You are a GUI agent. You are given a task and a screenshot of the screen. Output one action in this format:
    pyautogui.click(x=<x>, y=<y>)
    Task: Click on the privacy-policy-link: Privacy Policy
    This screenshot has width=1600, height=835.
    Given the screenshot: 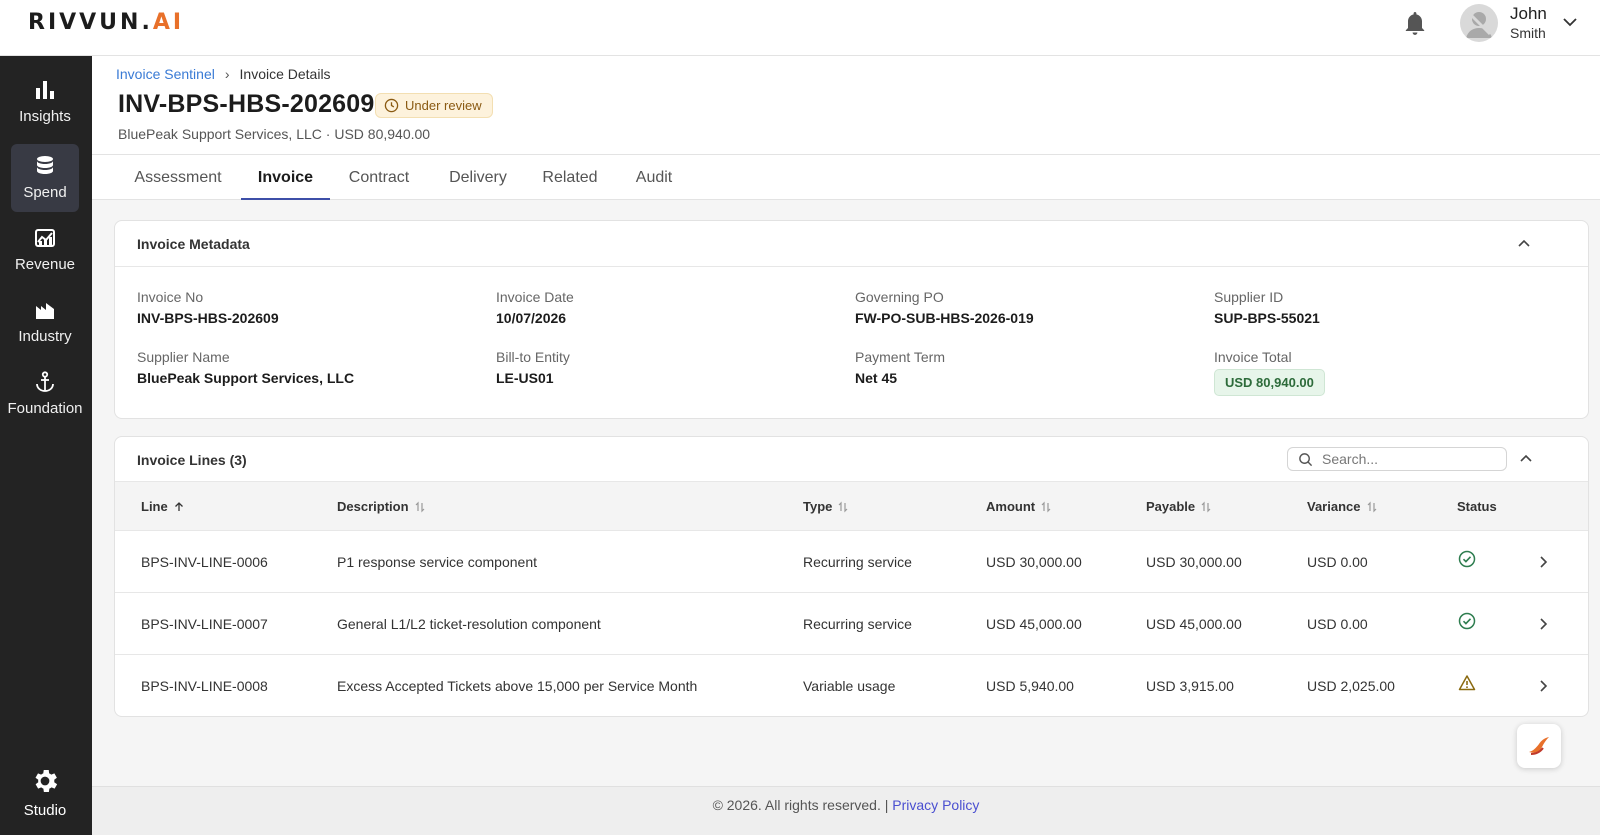 What is the action you would take?
    pyautogui.click(x=935, y=805)
    